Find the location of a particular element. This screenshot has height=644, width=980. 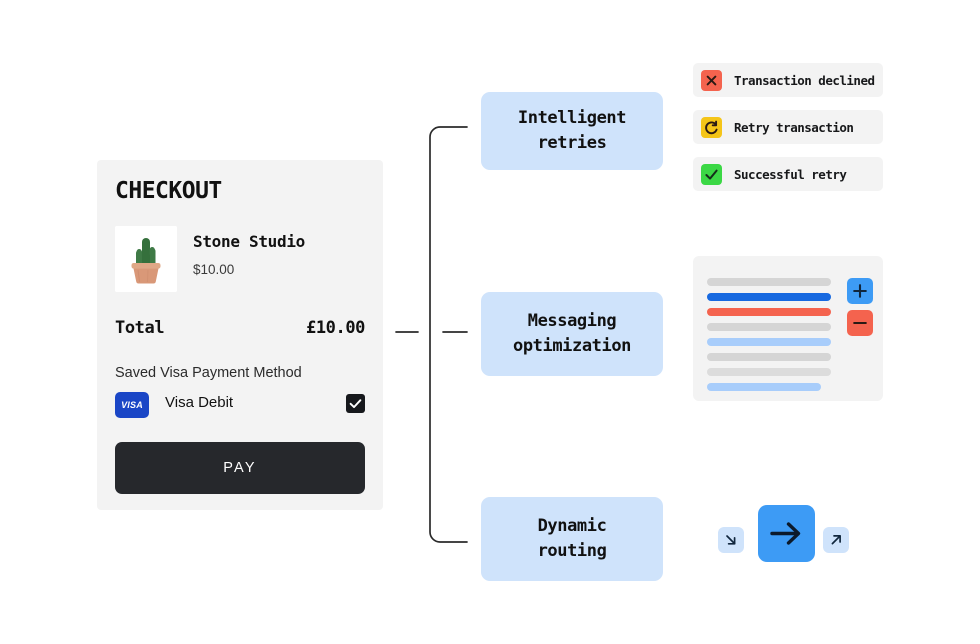

payment-method-row: VISA Visa Debit is located at coordinates (240, 408).